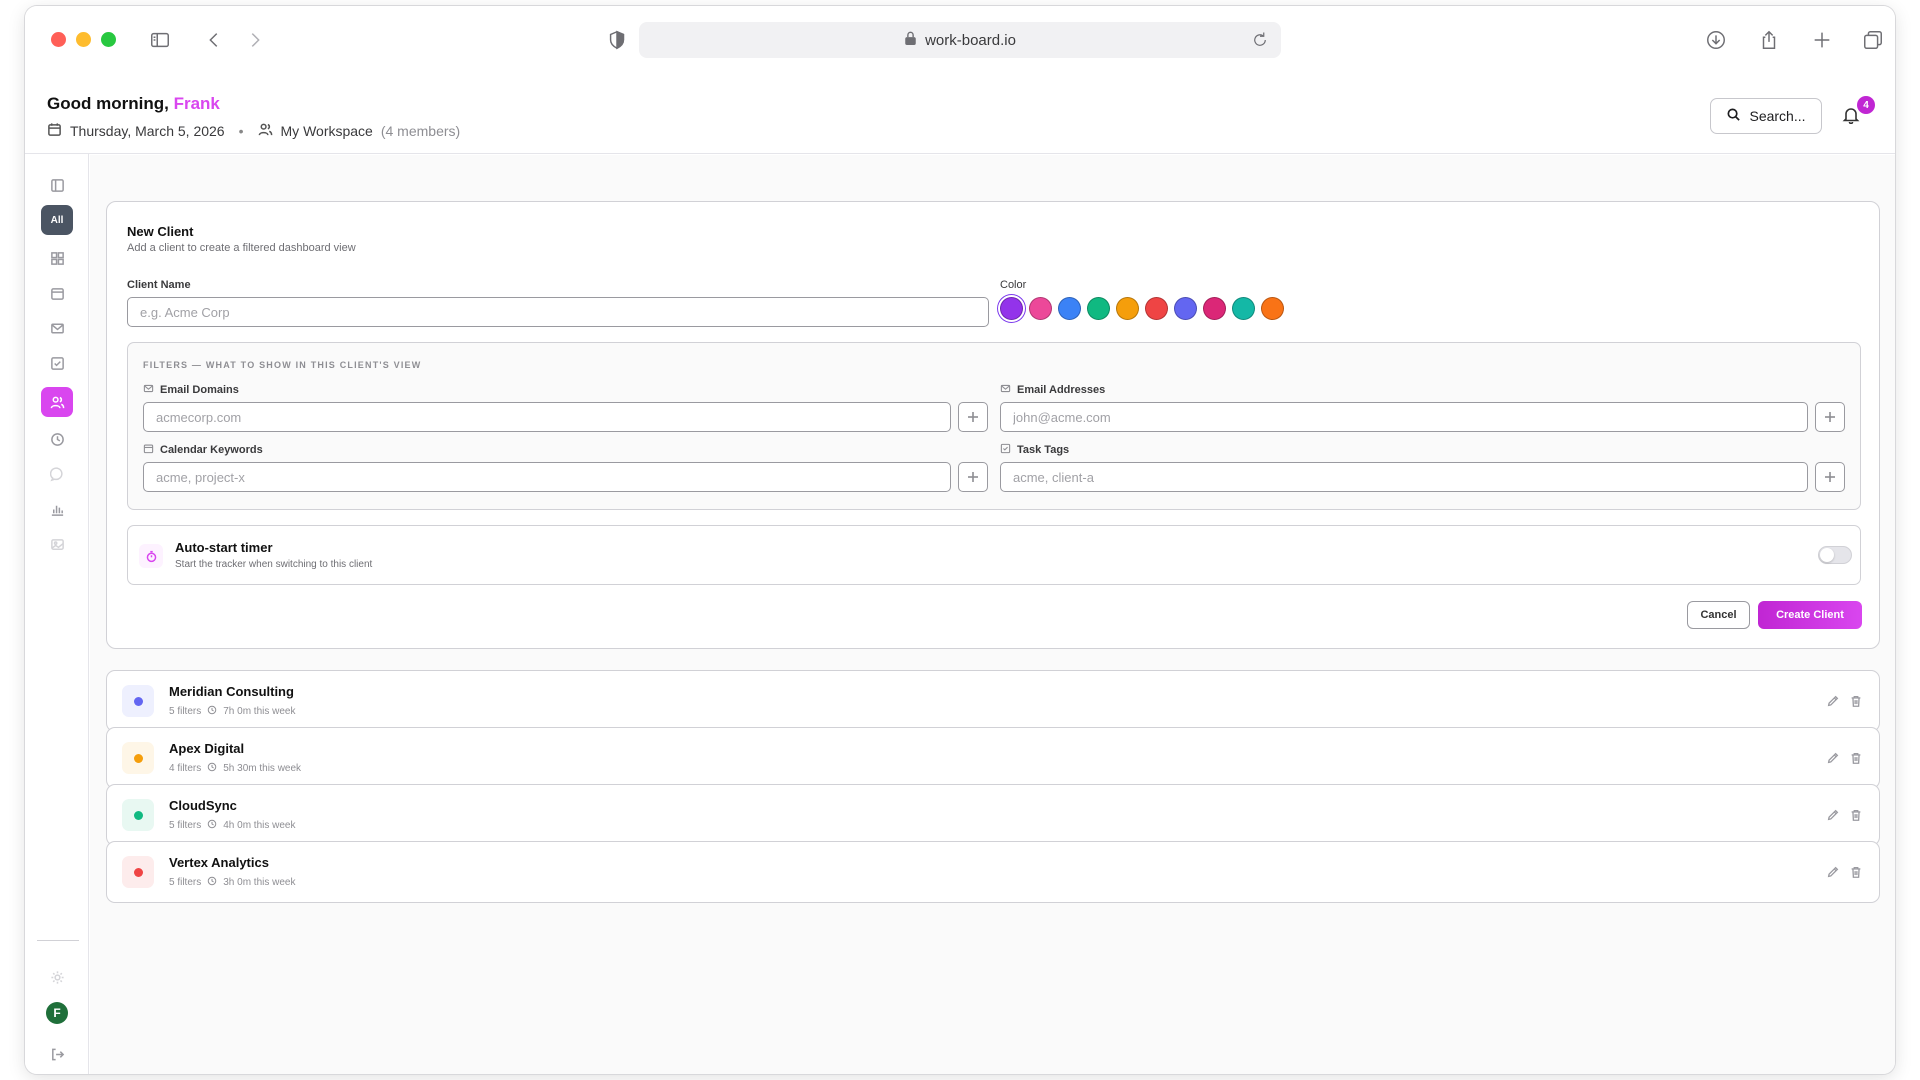  Describe the element at coordinates (558, 312) in the screenshot. I see `client-name-input` at that location.